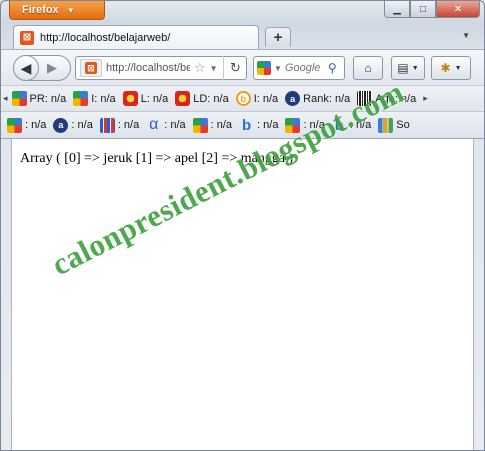 This screenshot has height=451, width=485. What do you see at coordinates (259, 125) in the screenshot?
I see `bing-stat-item: b : n/a` at bounding box center [259, 125].